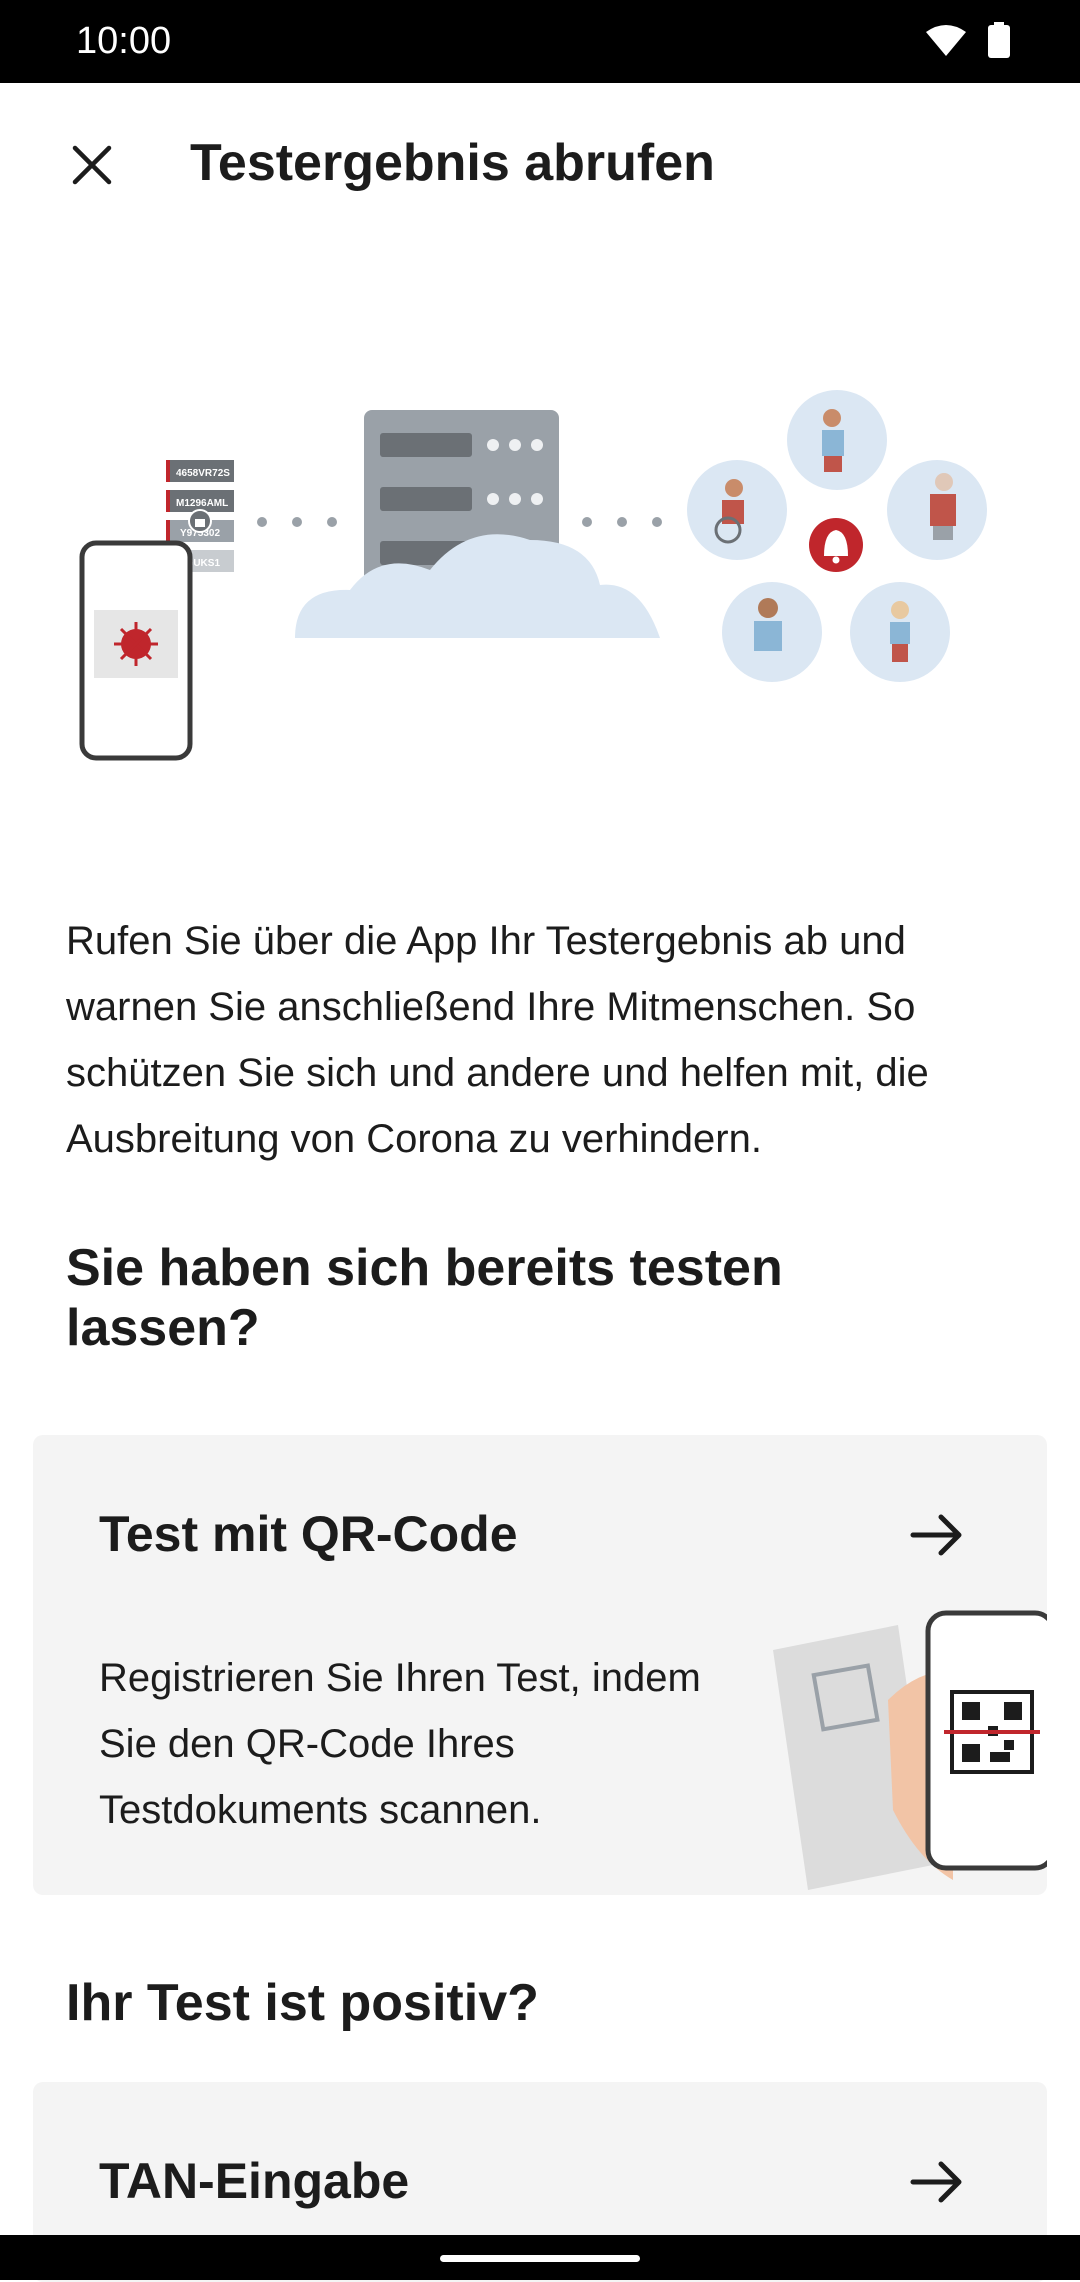  I want to click on code-label: 4658VR72S, so click(203, 473).